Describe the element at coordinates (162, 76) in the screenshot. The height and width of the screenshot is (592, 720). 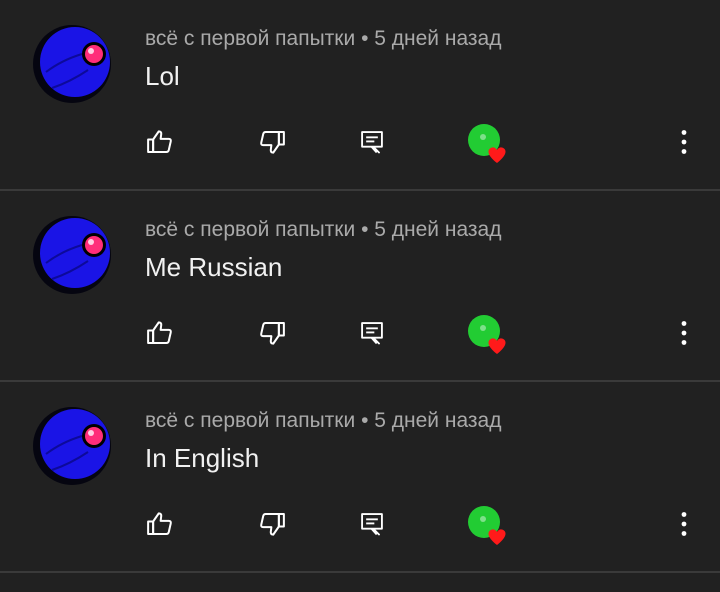
I see `comment-text: Lol` at that location.